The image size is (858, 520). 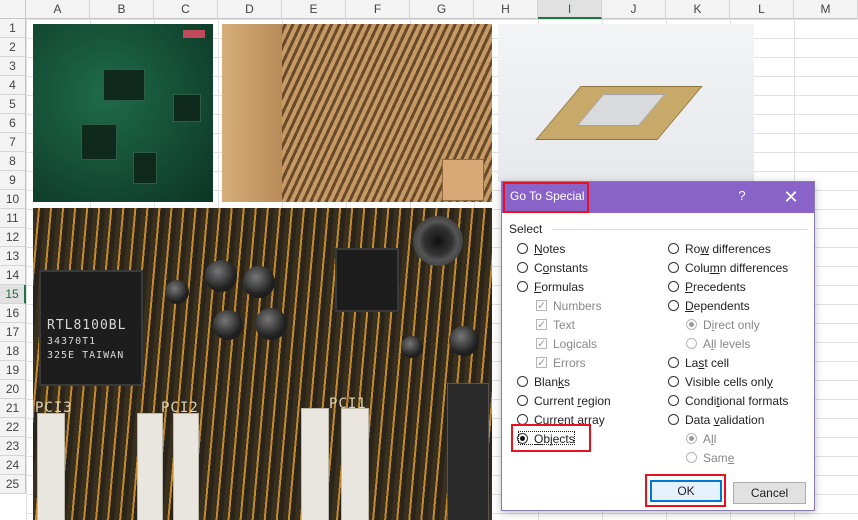 What do you see at coordinates (438, 241) in the screenshot?
I see `audio-jack` at bounding box center [438, 241].